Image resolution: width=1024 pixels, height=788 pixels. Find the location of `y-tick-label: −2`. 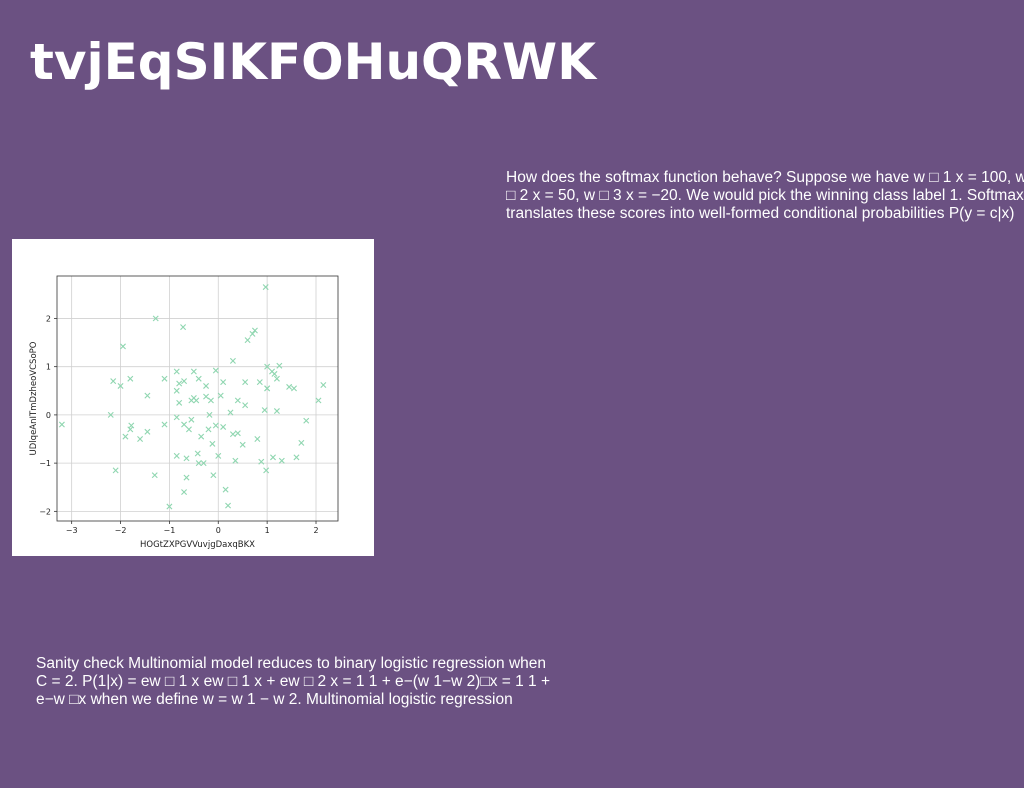

y-tick-label: −2 is located at coordinates (45, 511).